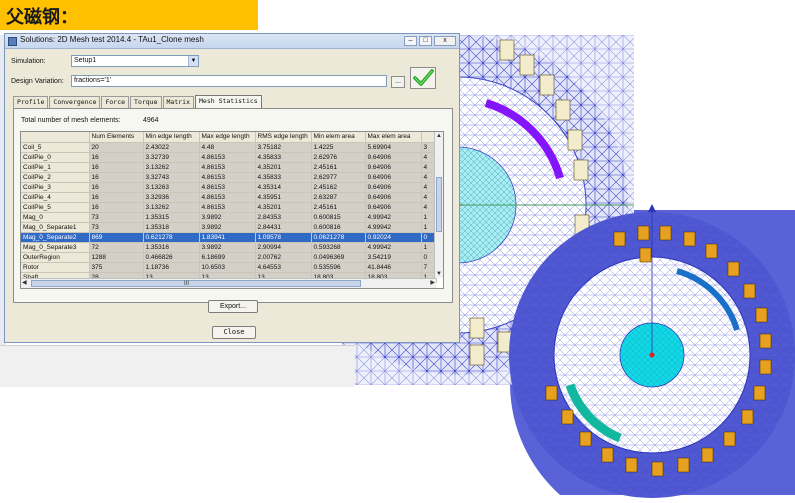 Image resolution: width=795 pixels, height=503 pixels. What do you see at coordinates (75, 102) in the screenshot?
I see `tab-convergence: Convergence` at bounding box center [75, 102].